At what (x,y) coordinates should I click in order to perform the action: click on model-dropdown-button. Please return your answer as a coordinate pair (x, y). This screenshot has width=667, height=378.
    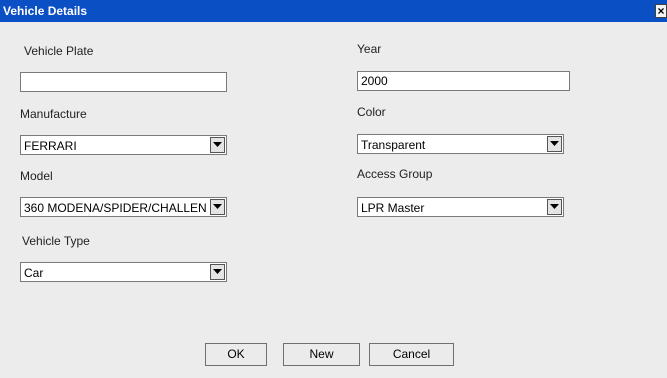
    Looking at the image, I should click on (217, 207).